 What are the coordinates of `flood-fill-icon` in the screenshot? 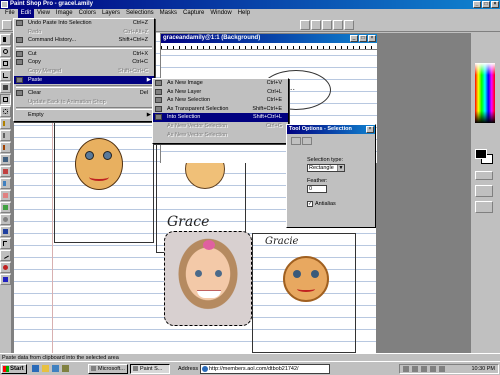 It's located at (5, 231).